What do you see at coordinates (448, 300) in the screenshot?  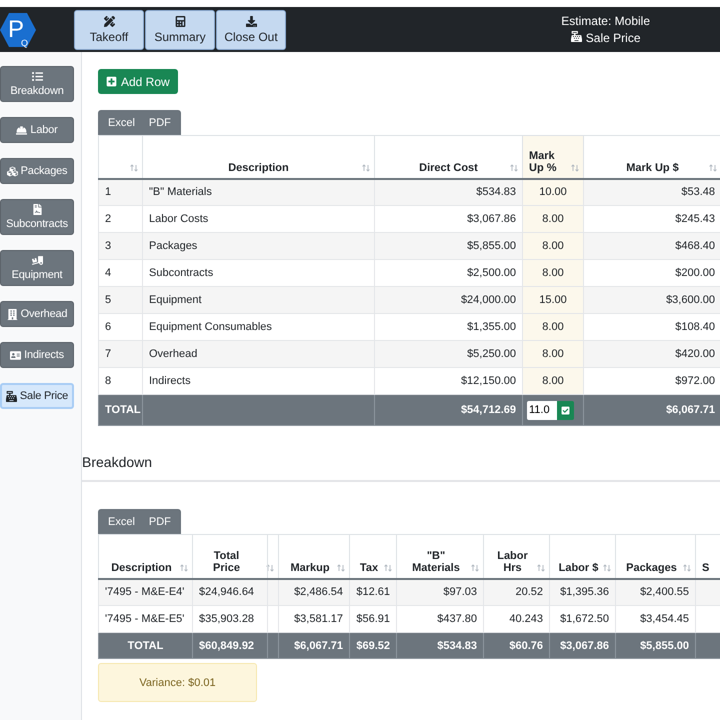 I see `table-cell: $24,000.00` at bounding box center [448, 300].